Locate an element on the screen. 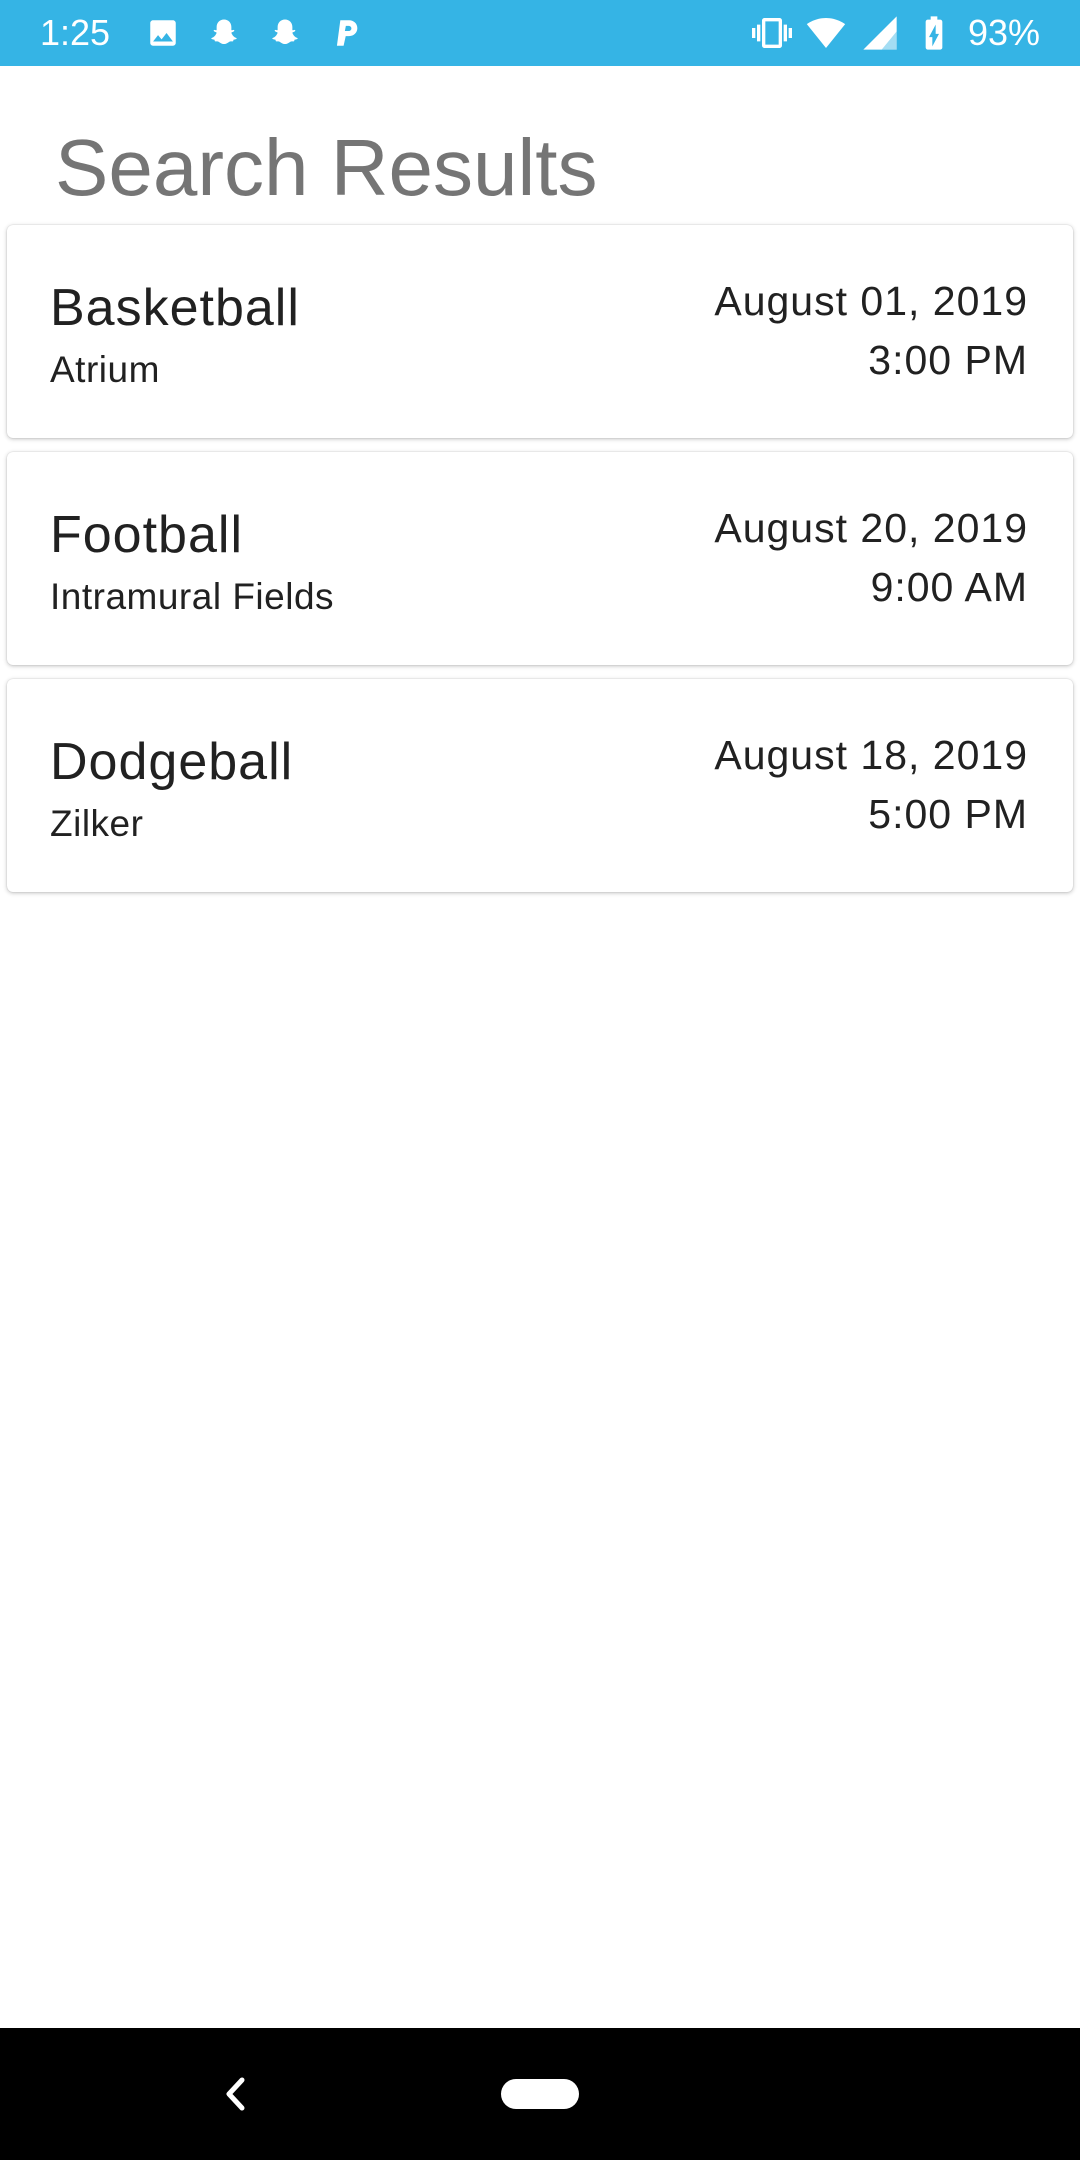  navigation-bar is located at coordinates (540, 2094).